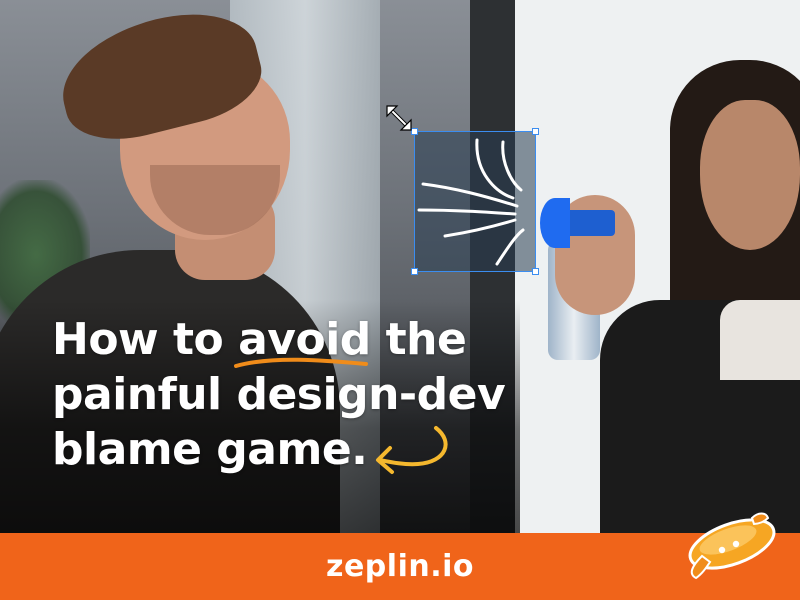 The width and height of the screenshot is (800, 600). I want to click on headline-text: How to, so click(145, 339).